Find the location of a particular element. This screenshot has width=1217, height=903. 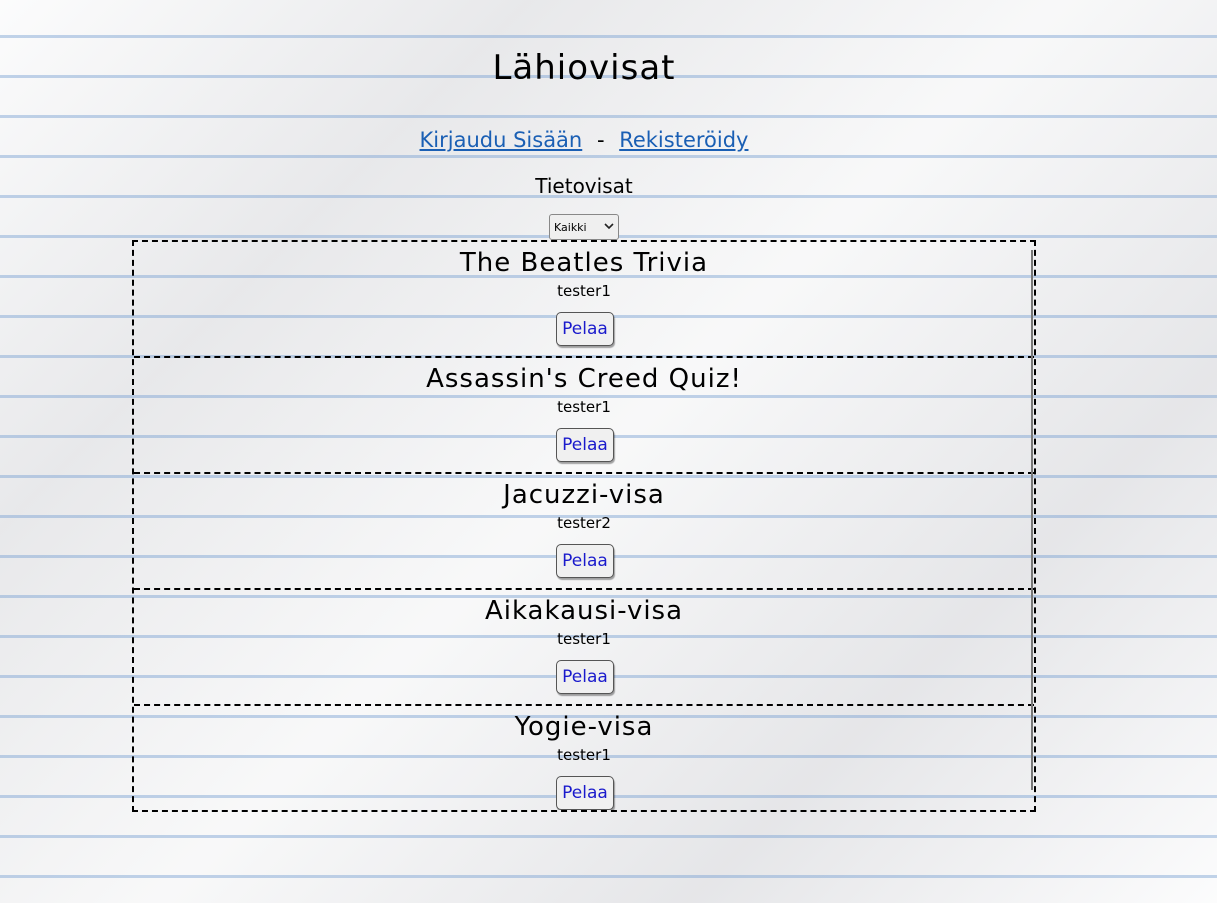

auth-links: Kirjaudu Sisään - Rekisteröidy is located at coordinates (584, 140).